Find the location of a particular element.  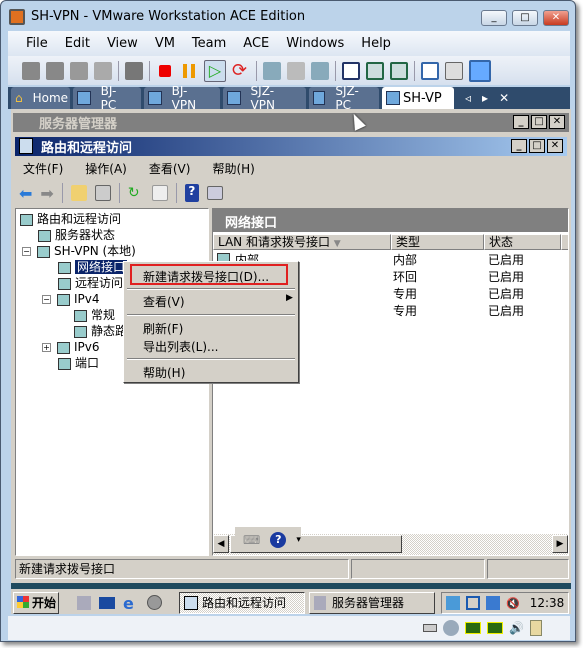

snapshot-manager-icon is located at coordinates (320, 70).